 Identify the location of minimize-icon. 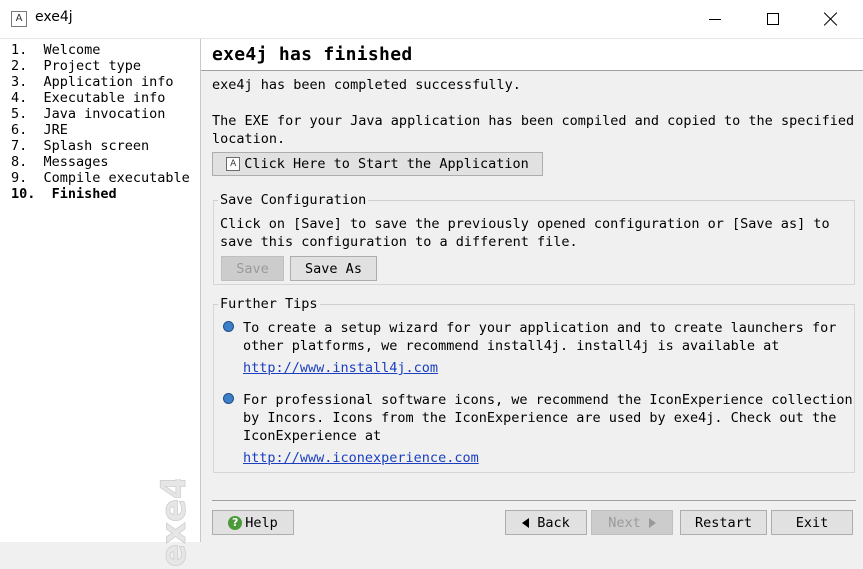
(715, 19).